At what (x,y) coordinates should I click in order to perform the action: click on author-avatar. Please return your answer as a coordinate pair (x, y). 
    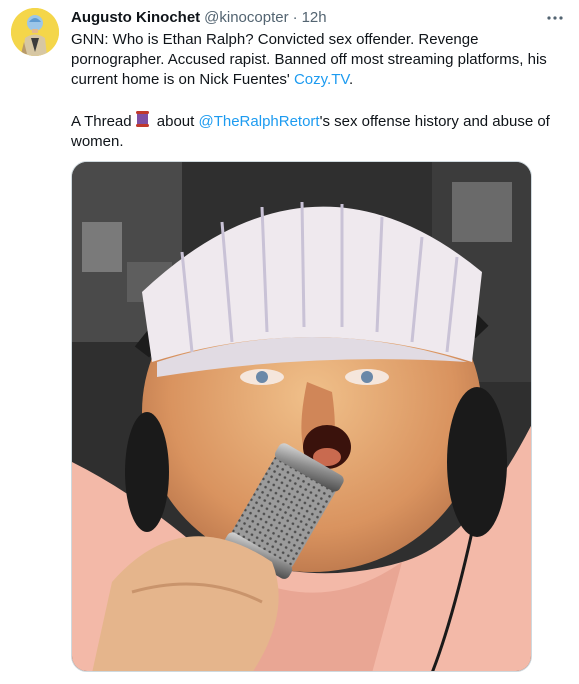
    Looking at the image, I should click on (35, 32).